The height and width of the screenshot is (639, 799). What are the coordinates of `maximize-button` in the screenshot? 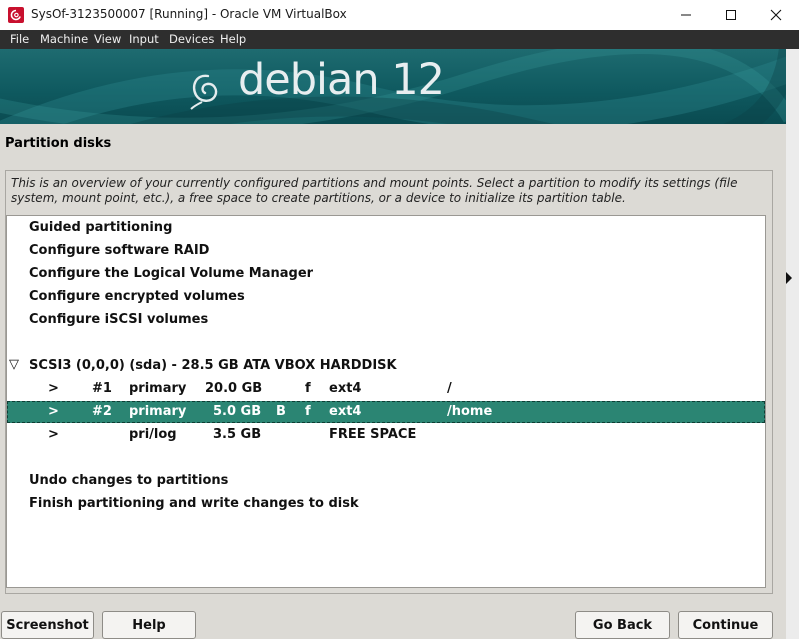 It's located at (731, 15).